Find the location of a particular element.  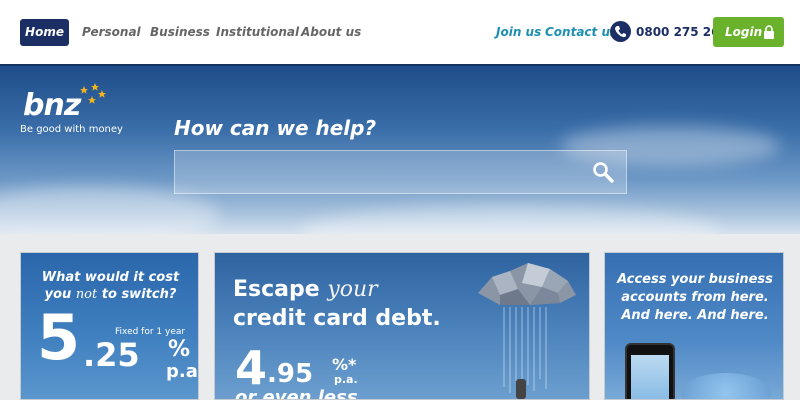

help-heading: How can we help? is located at coordinates (275, 128).